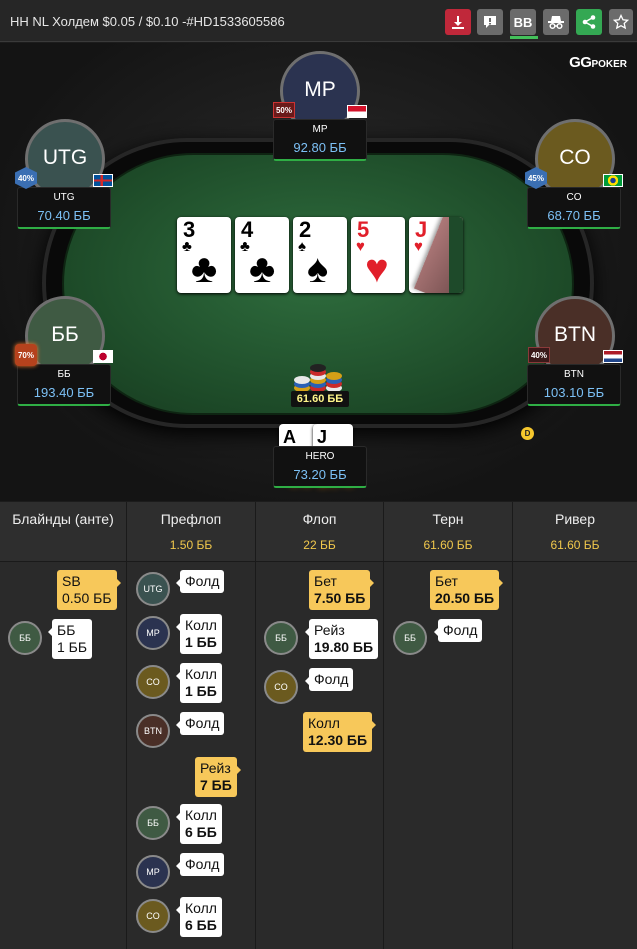 The image size is (637, 949). What do you see at coordinates (204, 255) in the screenshot?
I see `board-card-1: 3 ♣ ♣` at bounding box center [204, 255].